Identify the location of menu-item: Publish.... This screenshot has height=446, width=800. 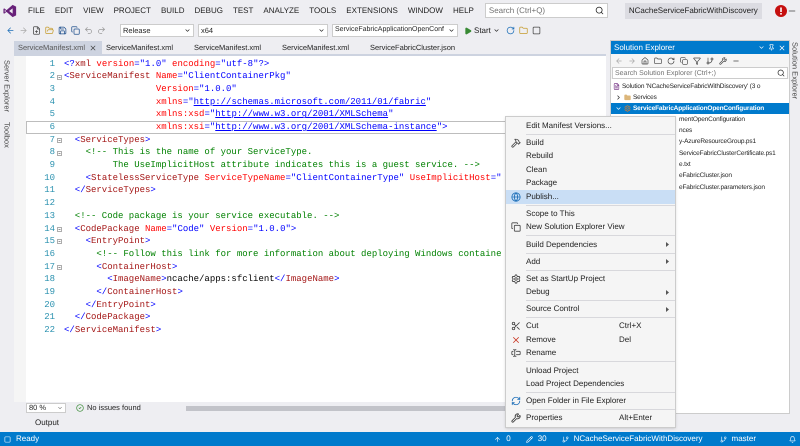
(590, 197).